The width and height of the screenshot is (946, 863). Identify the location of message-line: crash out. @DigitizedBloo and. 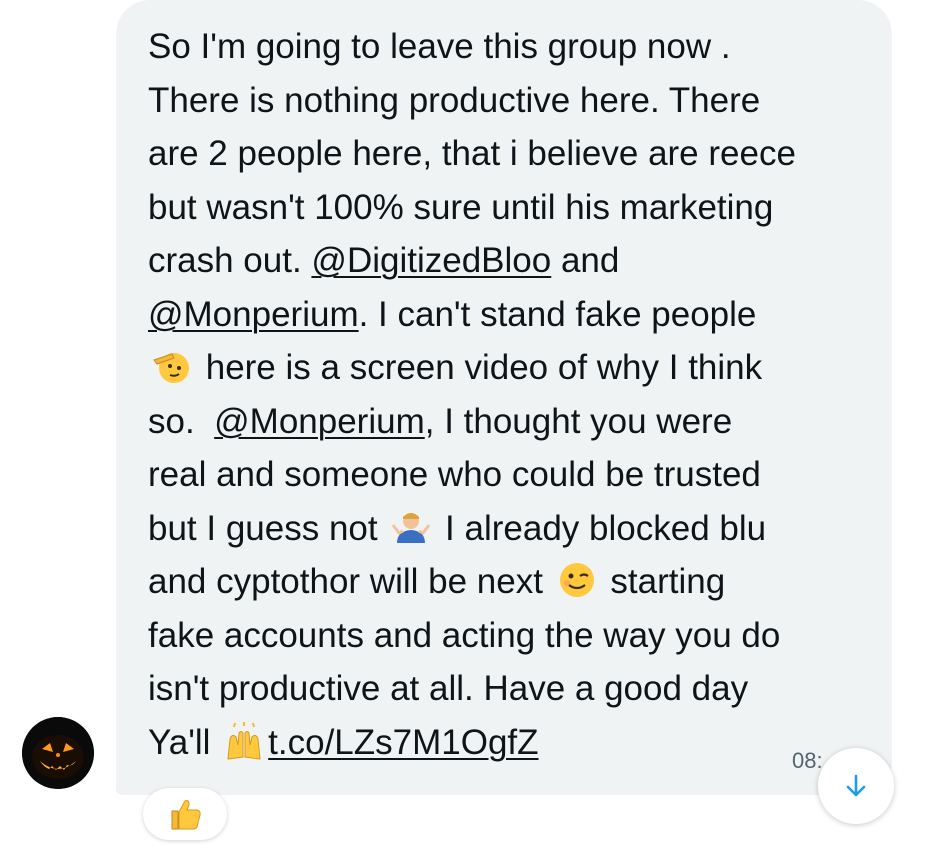
(384, 260).